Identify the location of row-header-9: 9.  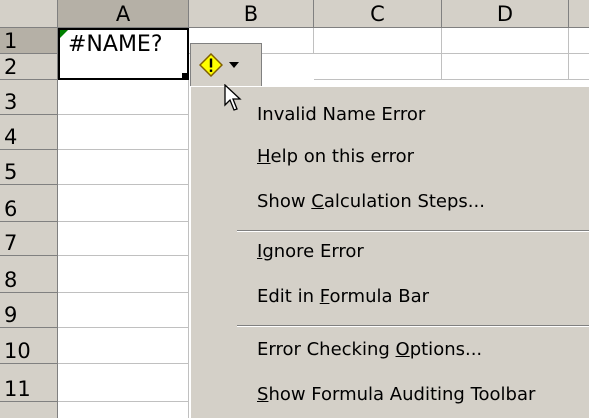
(29, 310).